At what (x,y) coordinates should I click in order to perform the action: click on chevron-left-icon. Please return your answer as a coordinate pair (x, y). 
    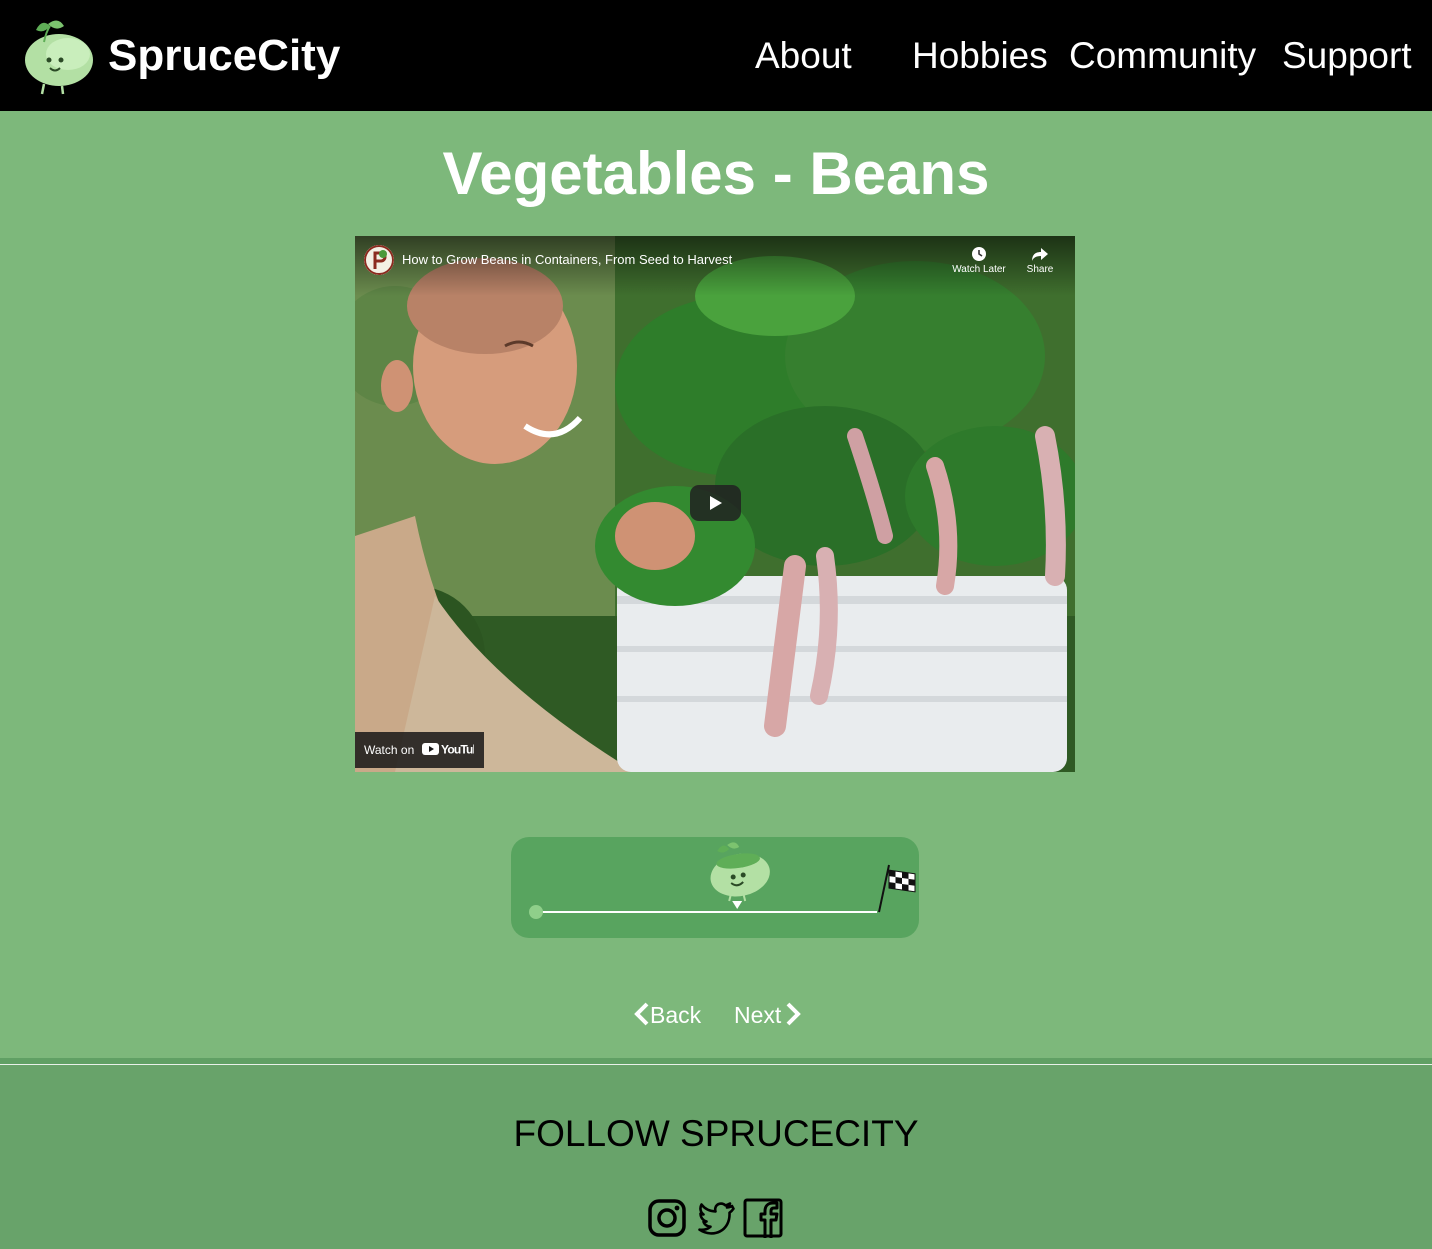
    Looking at the image, I should click on (641, 1014).